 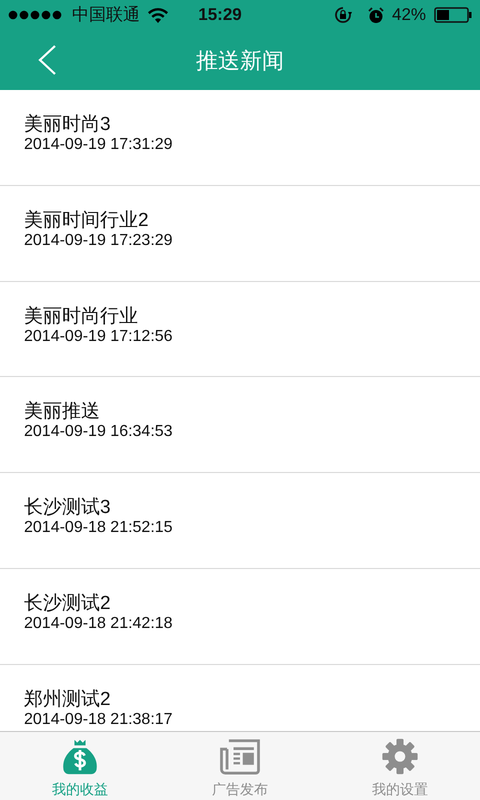 What do you see at coordinates (453, 15) in the screenshot?
I see `battery-icon` at bounding box center [453, 15].